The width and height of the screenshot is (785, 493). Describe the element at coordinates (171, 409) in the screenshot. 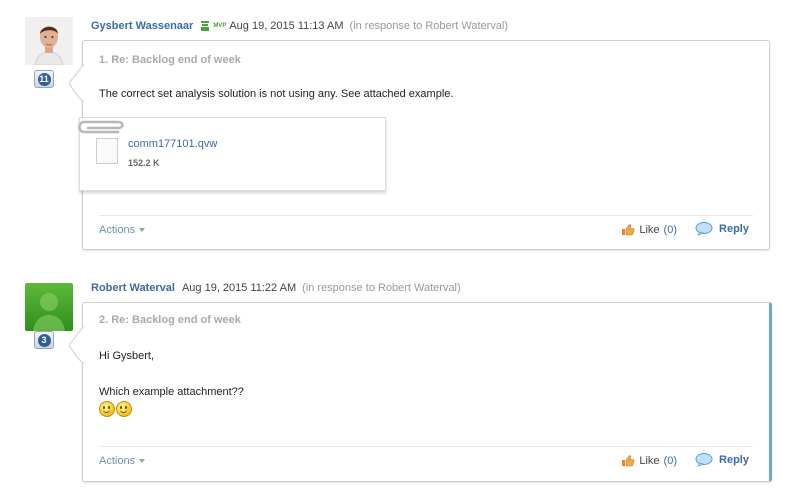

I see `emoticon-row` at that location.